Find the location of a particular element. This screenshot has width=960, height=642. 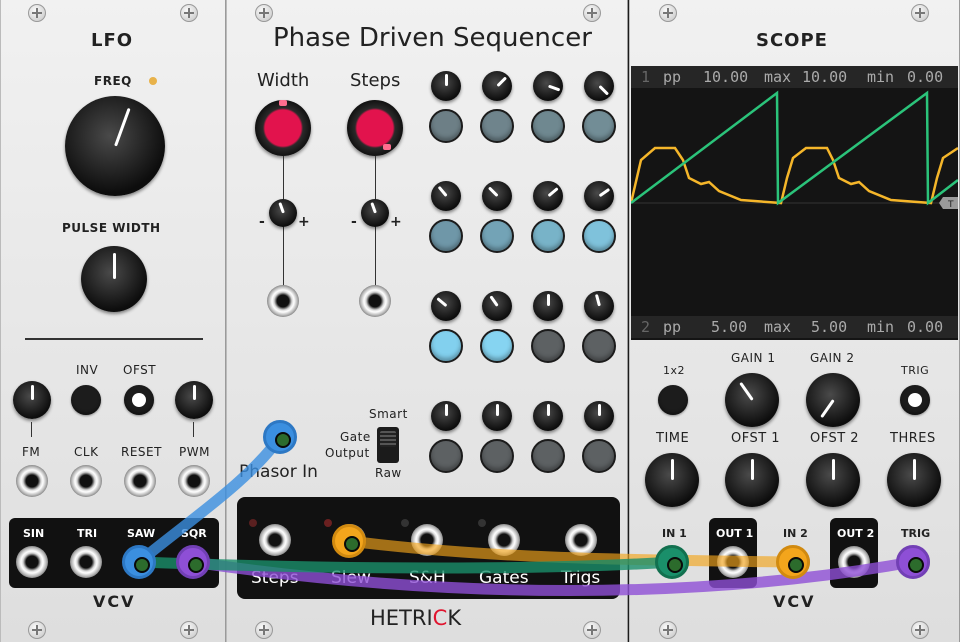

trig-button is located at coordinates (915, 400).